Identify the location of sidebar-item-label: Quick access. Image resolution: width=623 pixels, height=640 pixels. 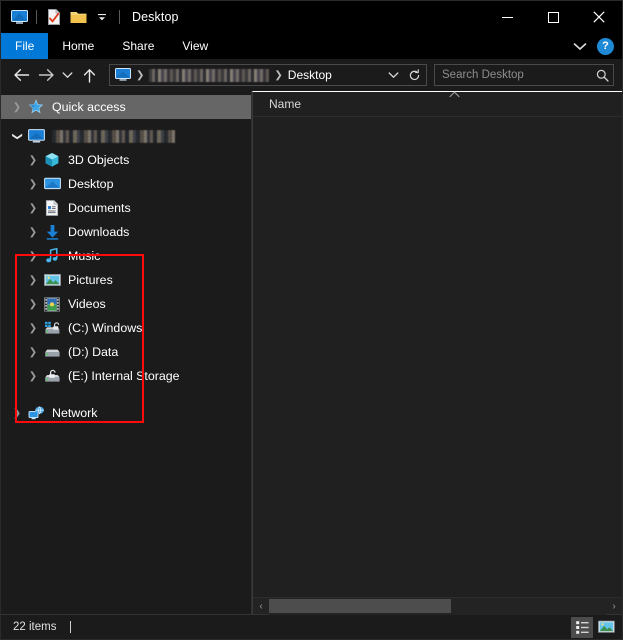
(89, 107).